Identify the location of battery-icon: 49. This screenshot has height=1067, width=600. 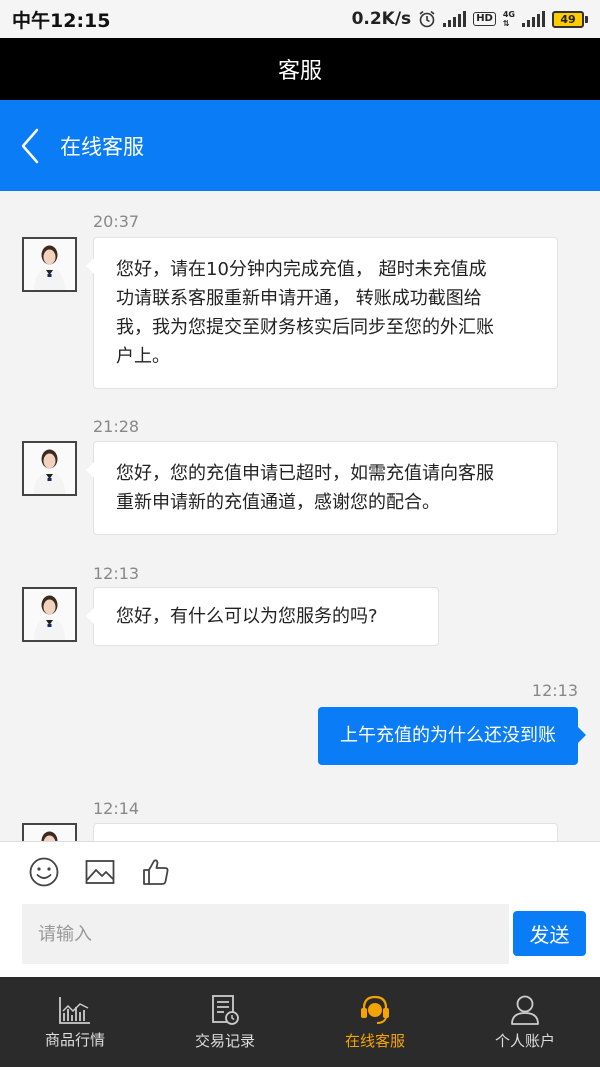
(570, 19).